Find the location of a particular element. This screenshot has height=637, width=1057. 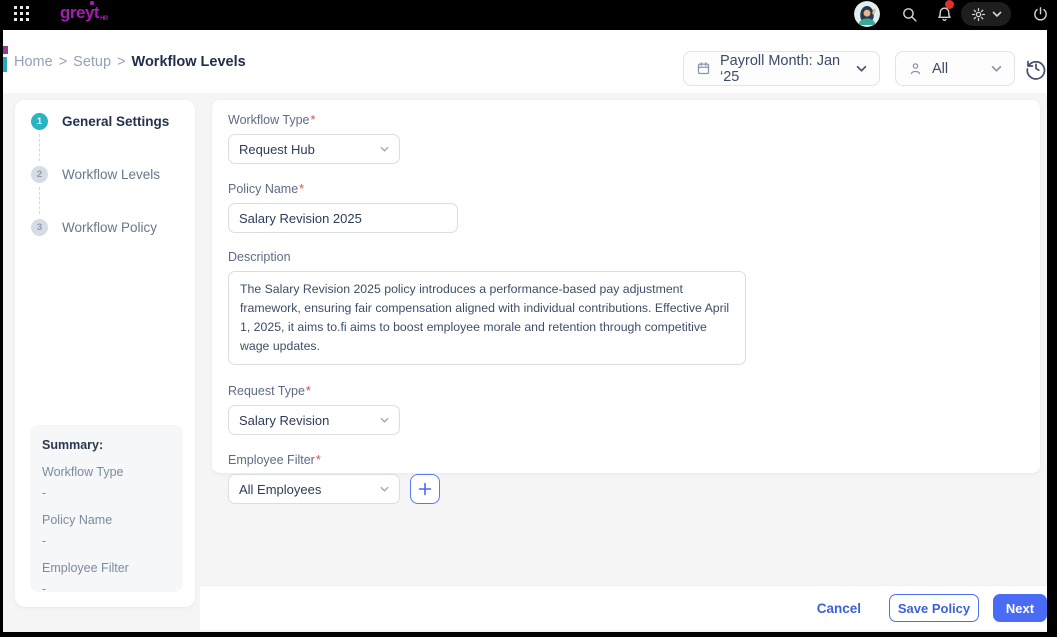

request-type-label: Request Type* is located at coordinates (269, 391).